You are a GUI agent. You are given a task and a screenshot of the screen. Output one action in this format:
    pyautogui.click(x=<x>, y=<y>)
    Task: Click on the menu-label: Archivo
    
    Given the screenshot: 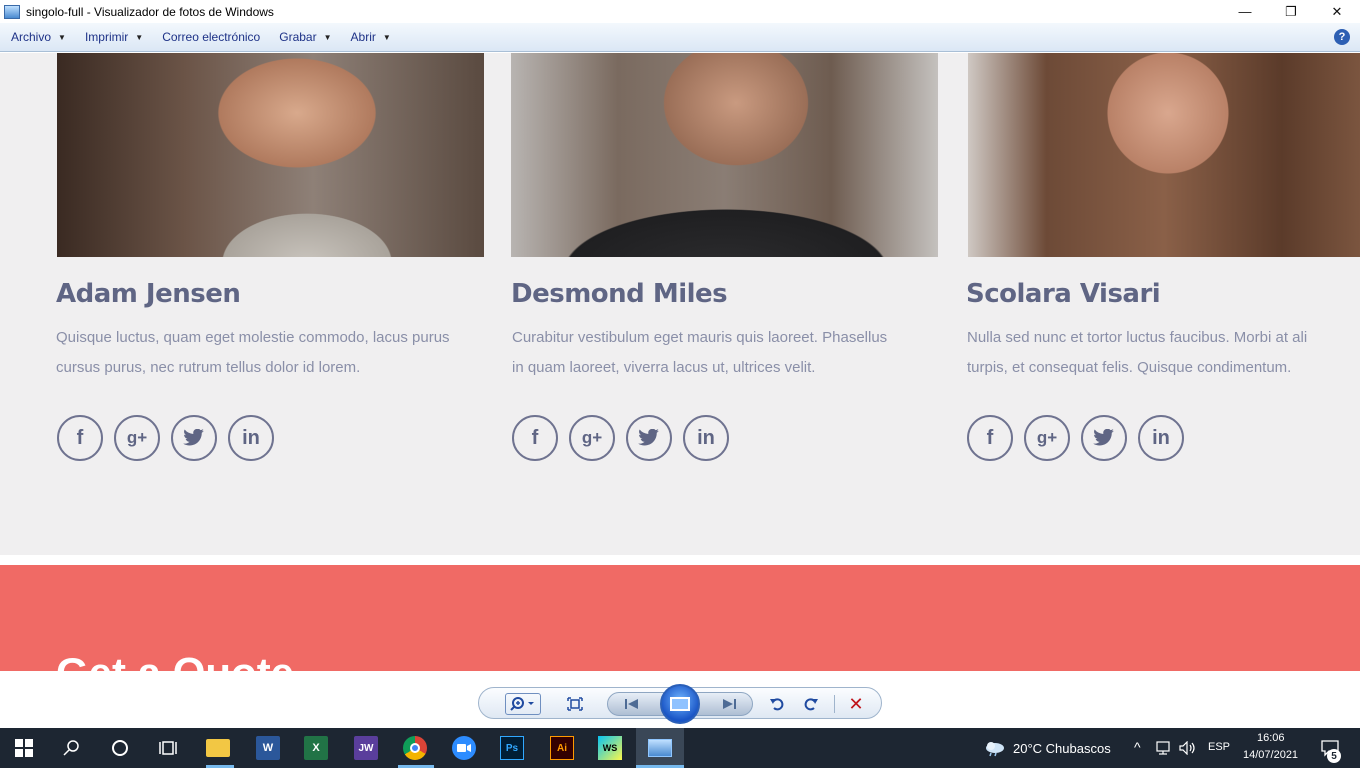 What is the action you would take?
    pyautogui.click(x=31, y=37)
    